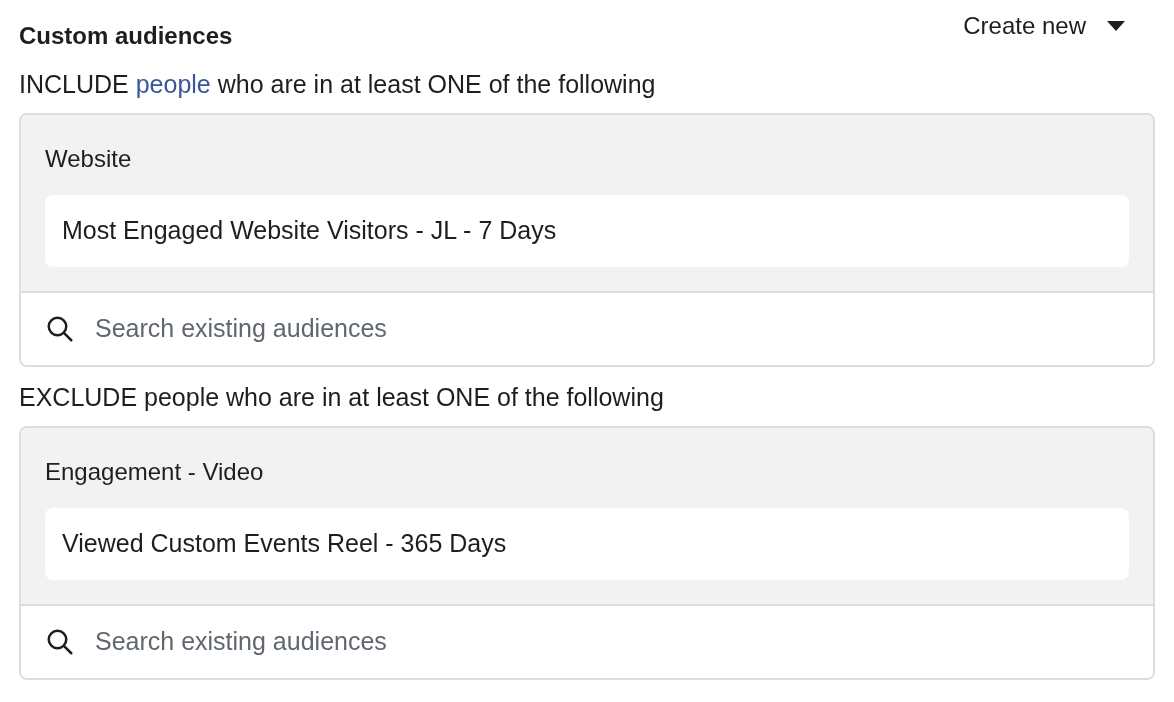  What do you see at coordinates (1116, 26) in the screenshot?
I see `caret-icon` at bounding box center [1116, 26].